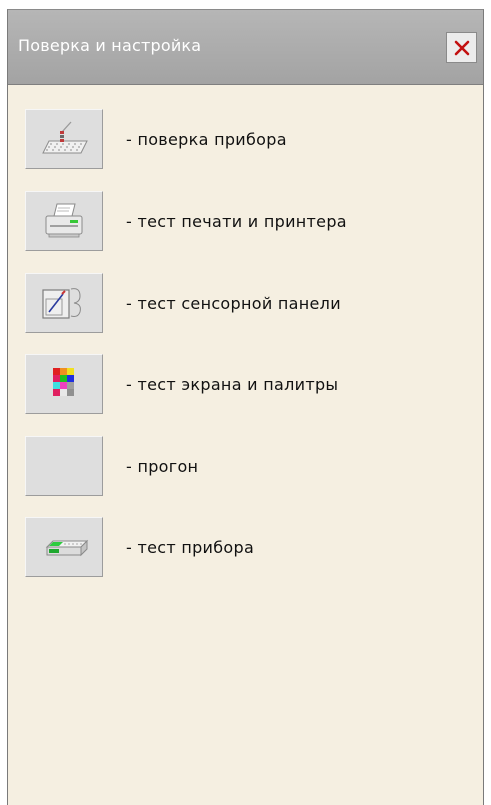  I want to click on list-item-run: - прогон, so click(245, 466).